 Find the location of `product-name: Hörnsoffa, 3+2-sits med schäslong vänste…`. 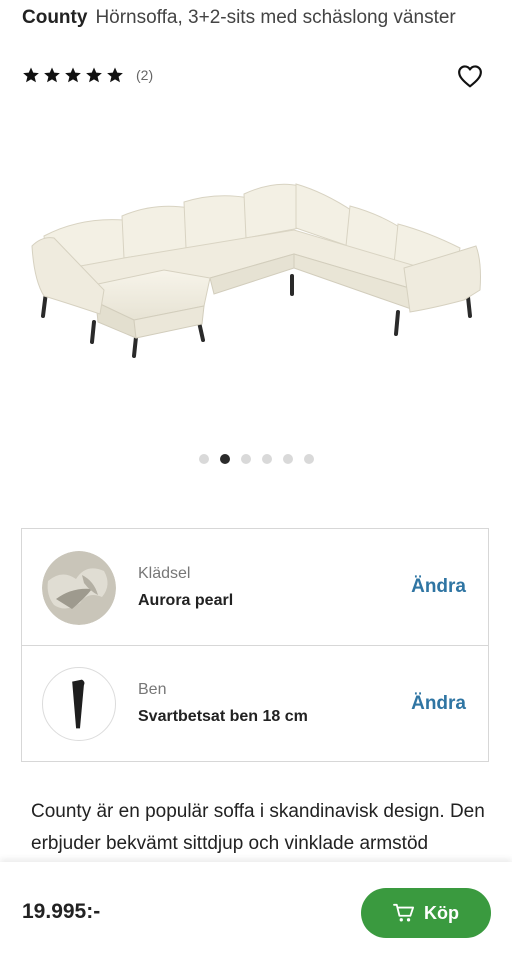

product-name: Hörnsoffa, 3+2-sits med schäslong vänste… is located at coordinates (275, 17).